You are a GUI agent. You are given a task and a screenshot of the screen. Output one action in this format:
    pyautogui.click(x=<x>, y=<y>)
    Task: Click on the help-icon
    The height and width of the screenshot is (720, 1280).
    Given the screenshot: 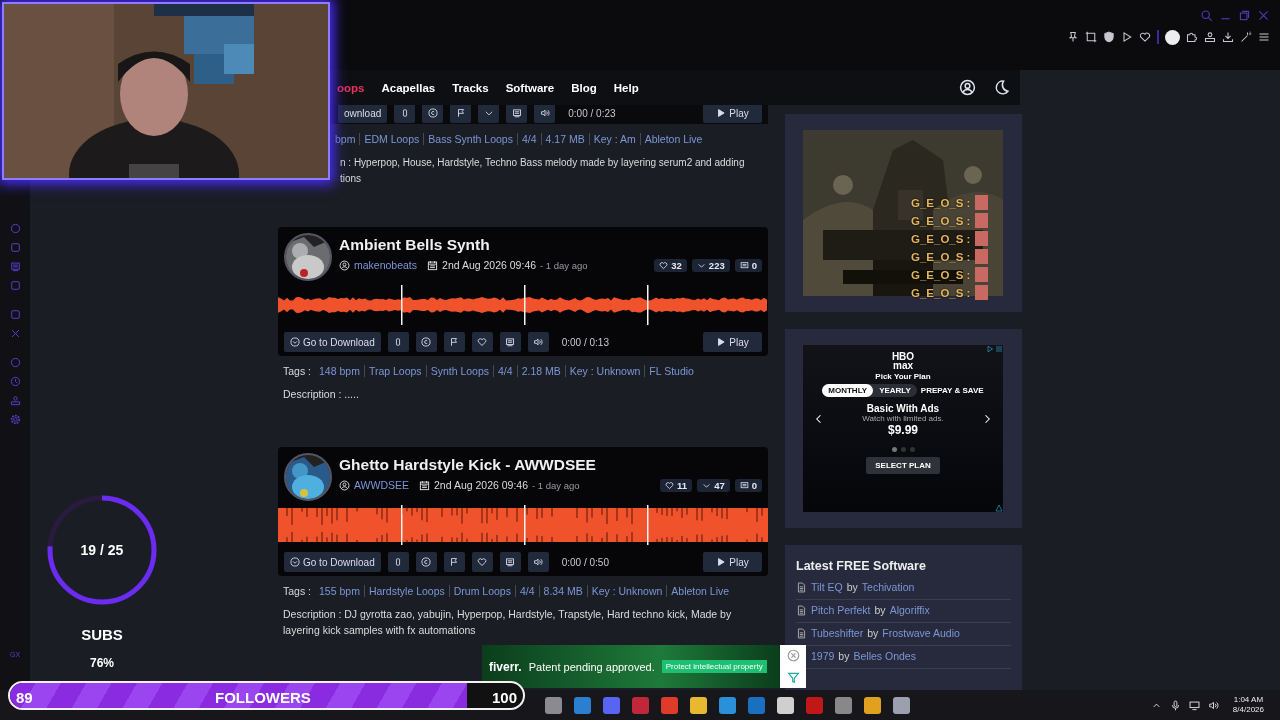 What is the action you would take?
    pyautogui.click(x=727, y=705)
    